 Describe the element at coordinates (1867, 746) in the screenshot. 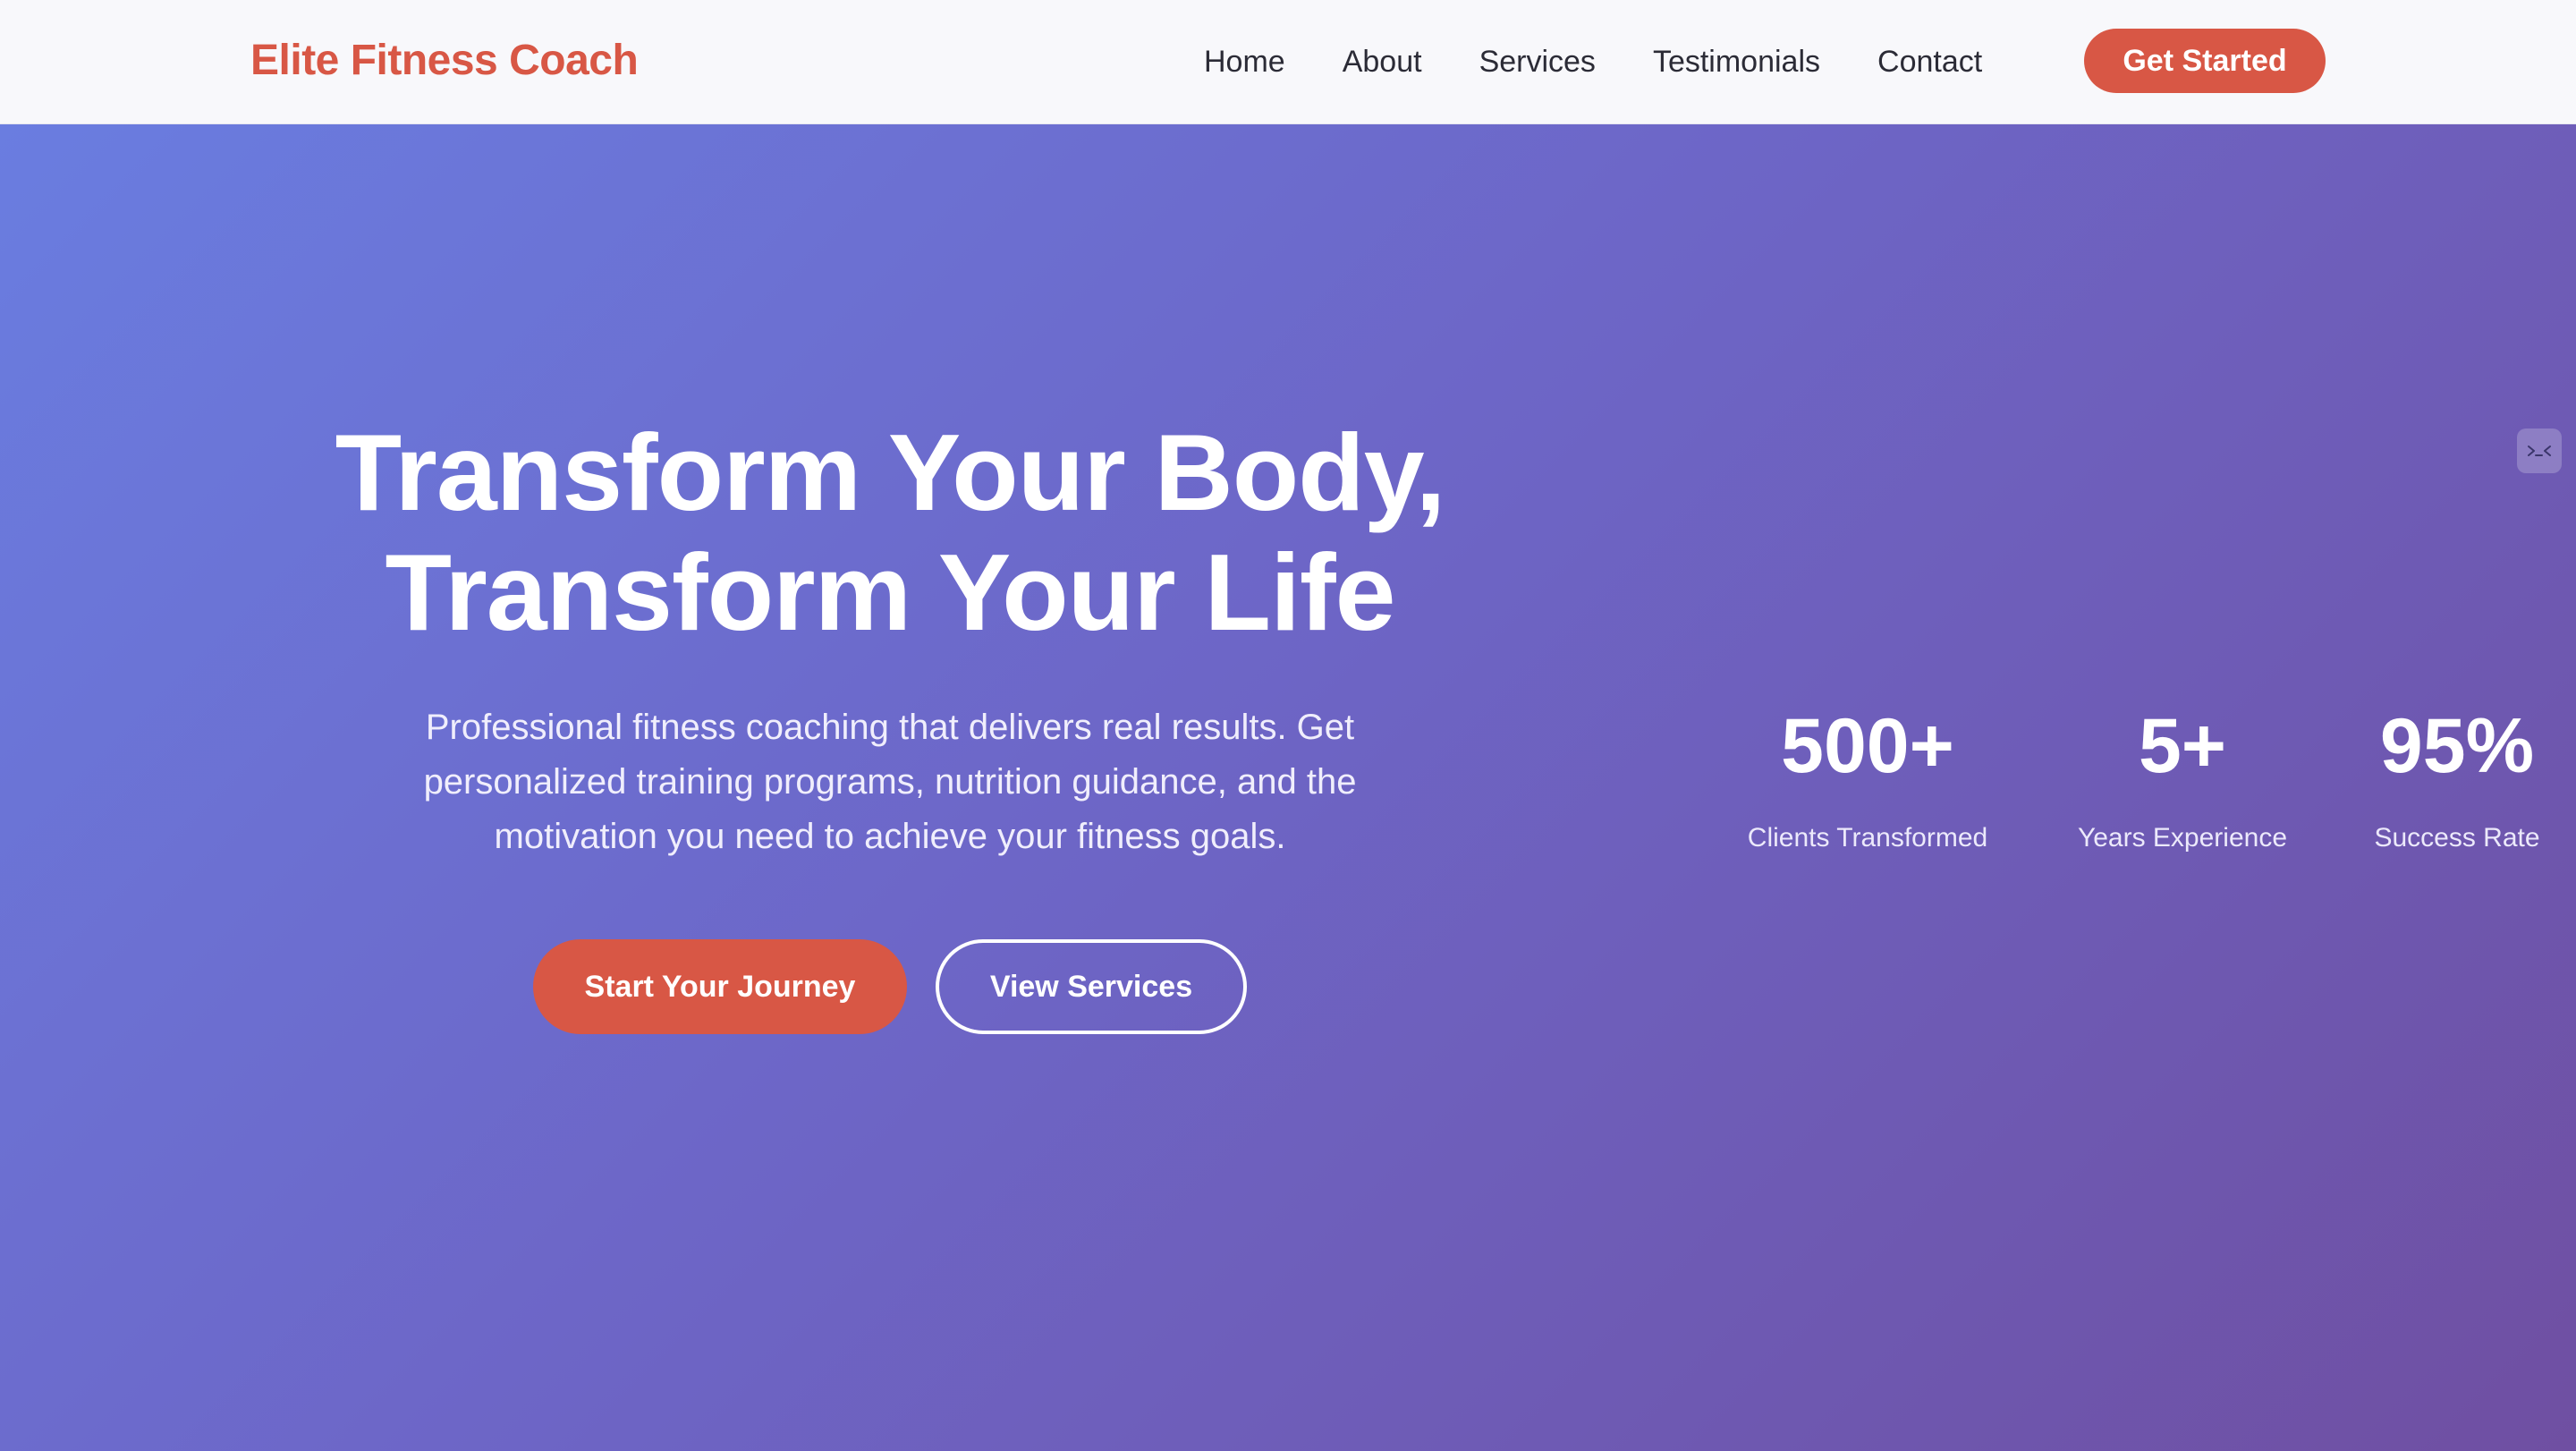

I see `stat-value: 500+` at that location.